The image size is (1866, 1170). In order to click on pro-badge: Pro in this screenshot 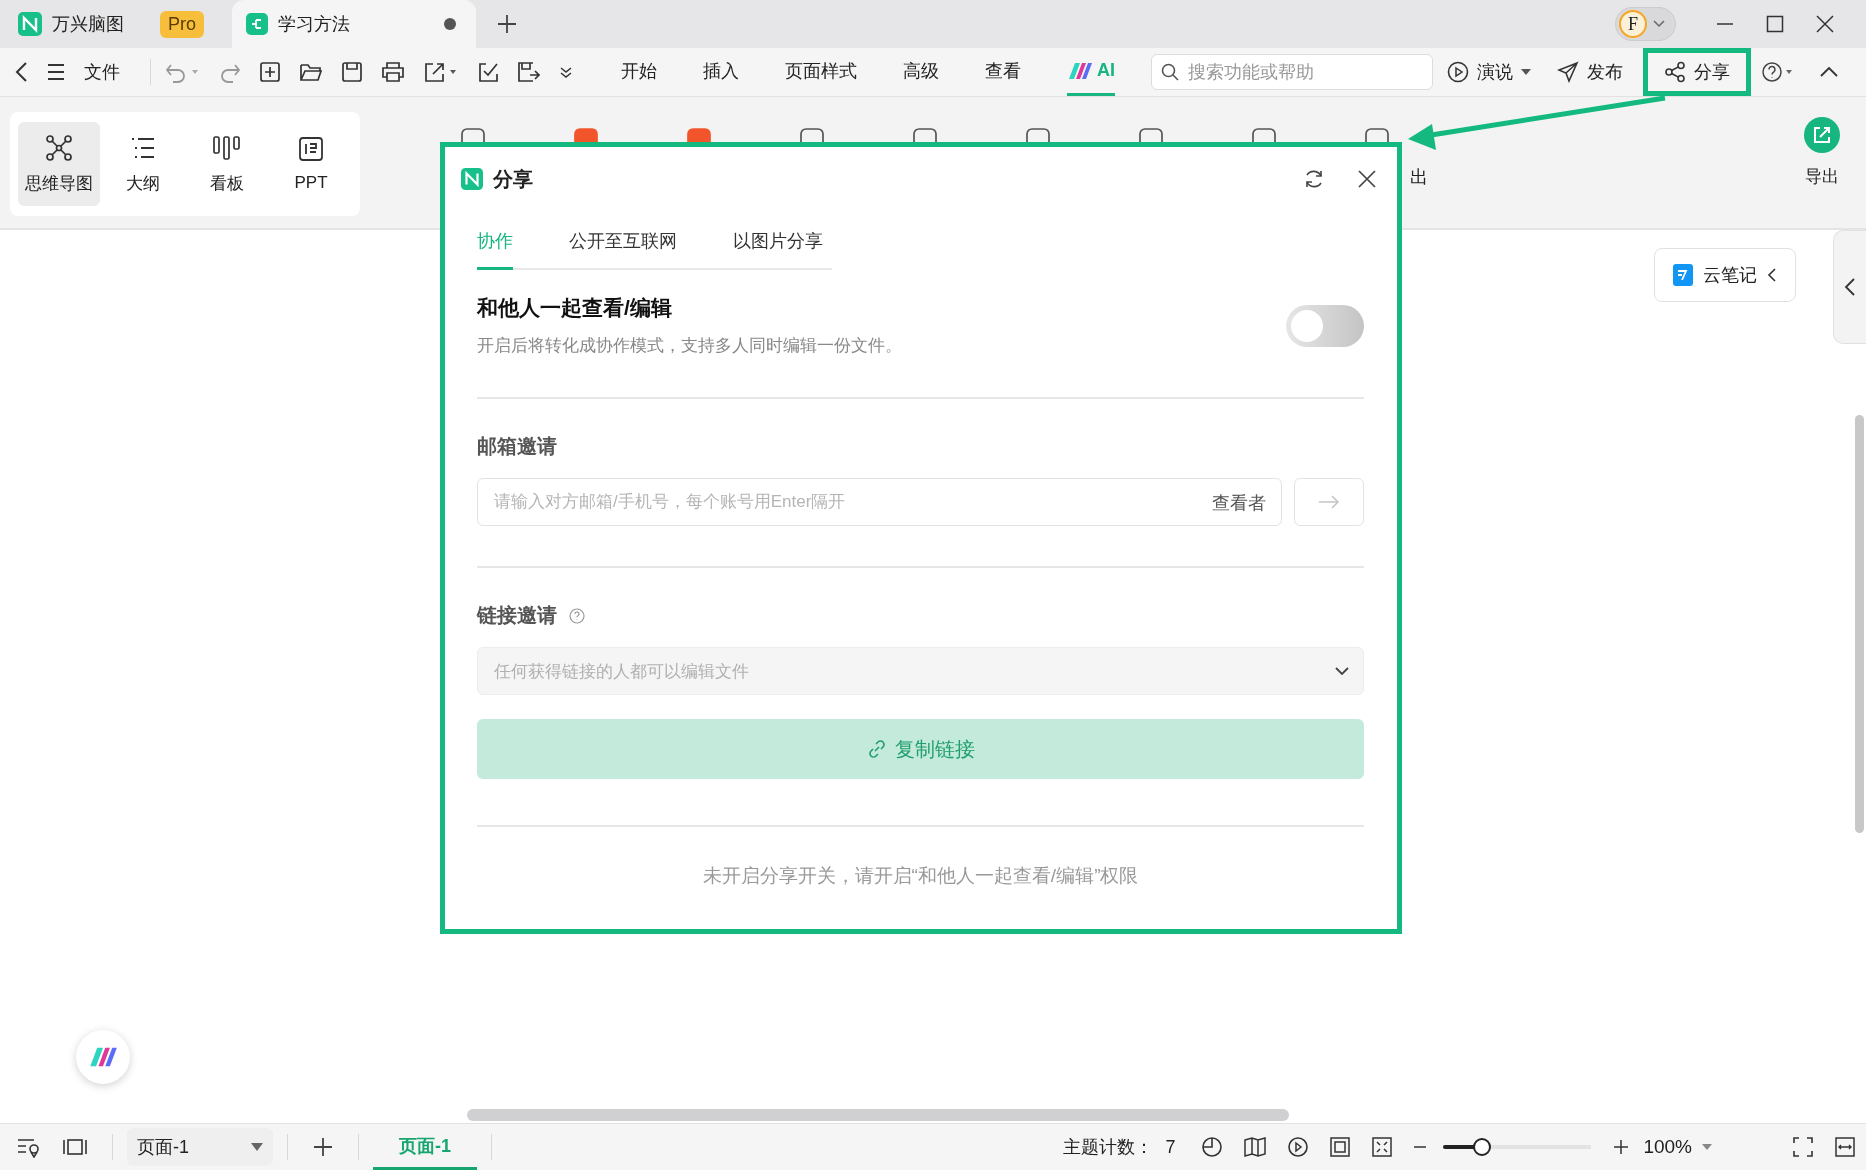, I will do `click(182, 24)`.